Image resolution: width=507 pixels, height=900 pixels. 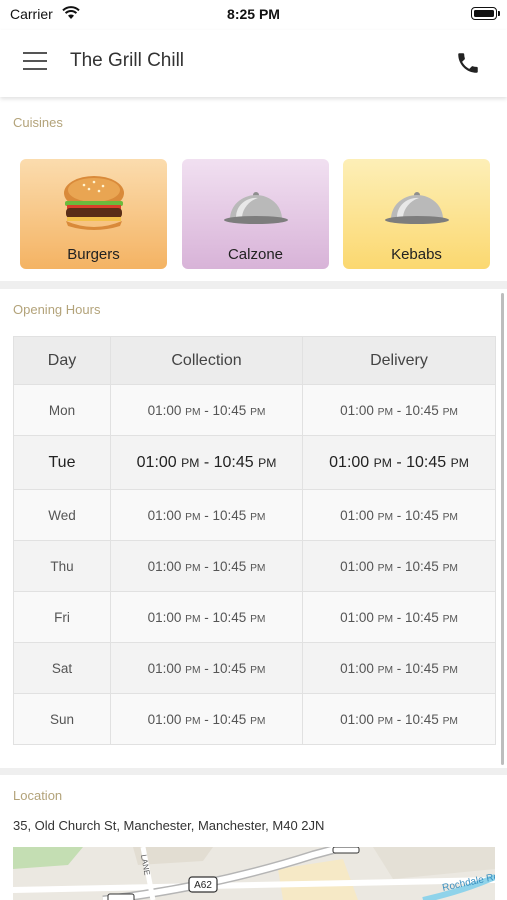 I want to click on cuisine-card-calzone: Calzone, so click(x=255, y=214).